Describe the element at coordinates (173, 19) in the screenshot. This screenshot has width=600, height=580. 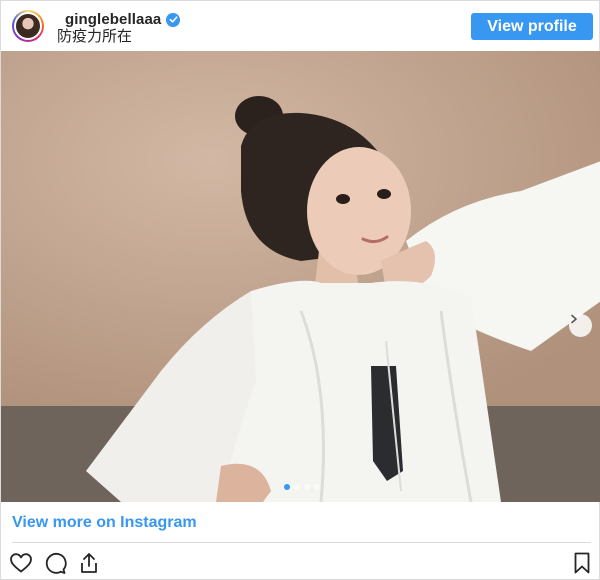
I see `verified-badge-icon` at that location.